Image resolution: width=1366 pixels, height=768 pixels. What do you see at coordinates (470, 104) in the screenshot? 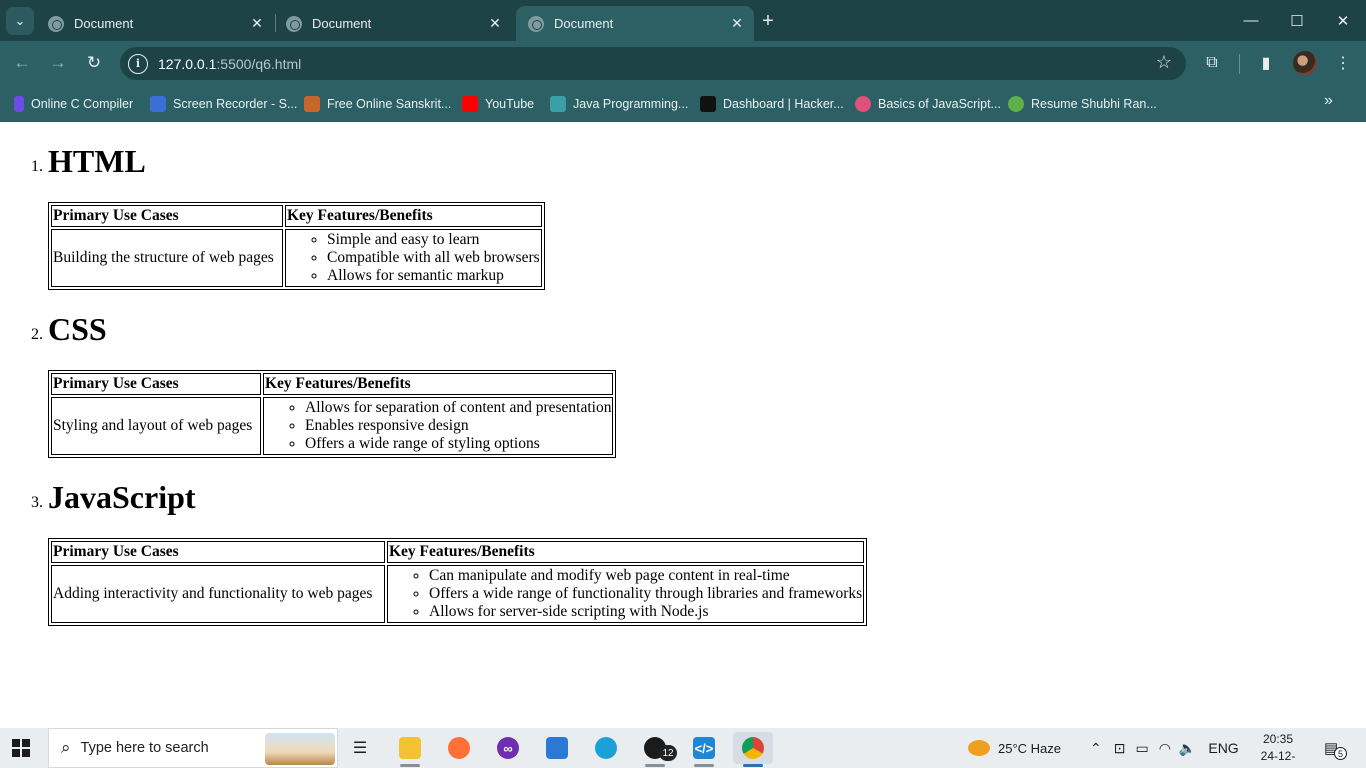
I see `youtube-icon` at bounding box center [470, 104].